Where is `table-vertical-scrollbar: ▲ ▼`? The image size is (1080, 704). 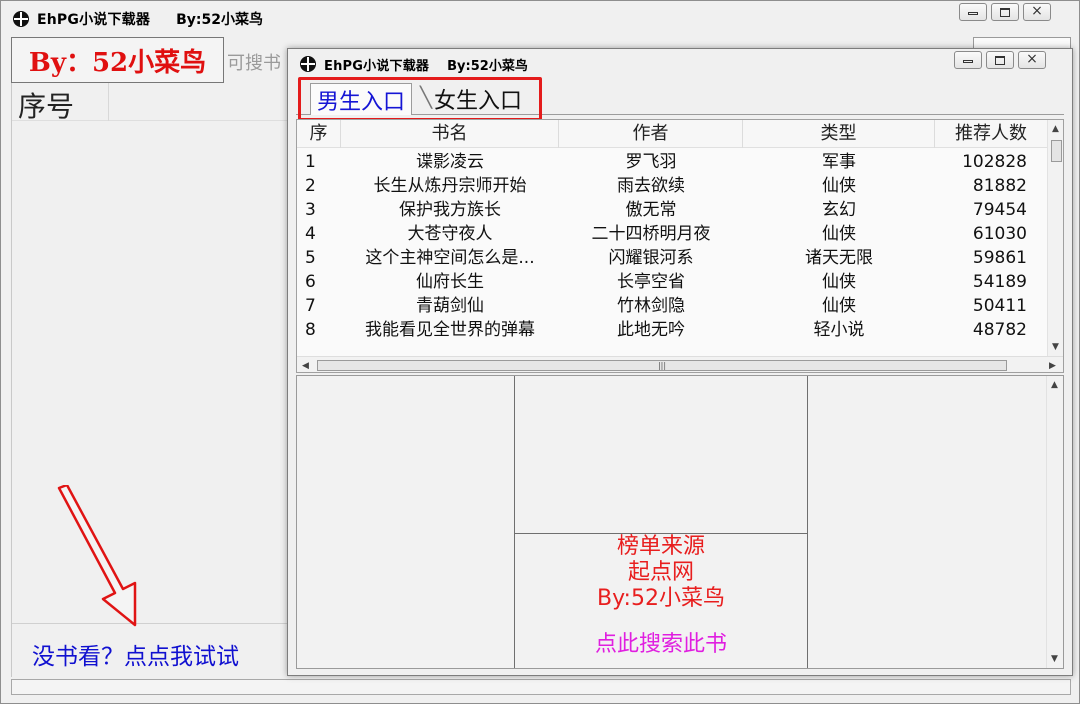
table-vertical-scrollbar: ▲ ▼ is located at coordinates (1055, 238).